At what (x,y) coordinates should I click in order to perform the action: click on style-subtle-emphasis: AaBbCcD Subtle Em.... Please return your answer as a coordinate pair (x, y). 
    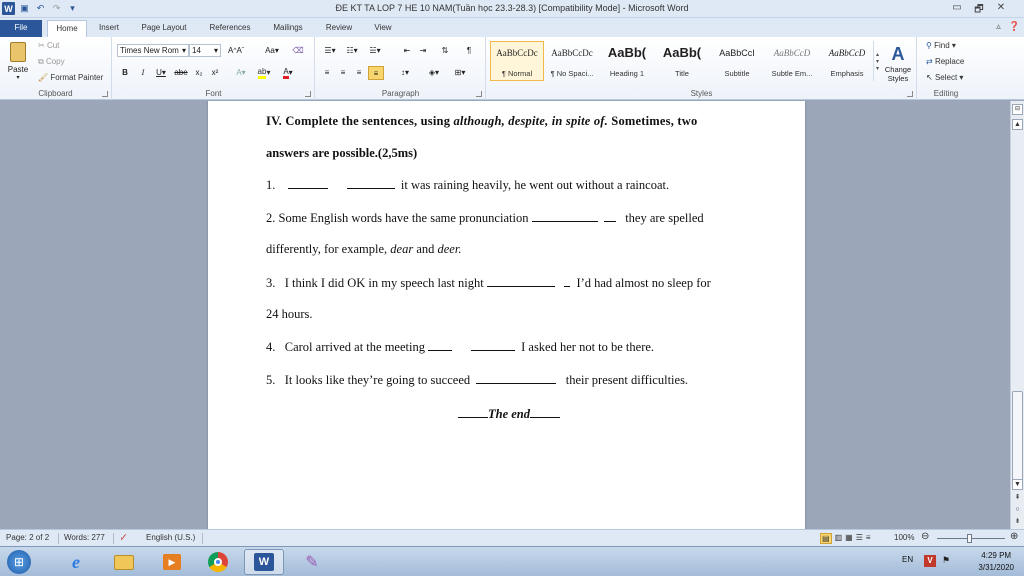
    Looking at the image, I should click on (792, 61).